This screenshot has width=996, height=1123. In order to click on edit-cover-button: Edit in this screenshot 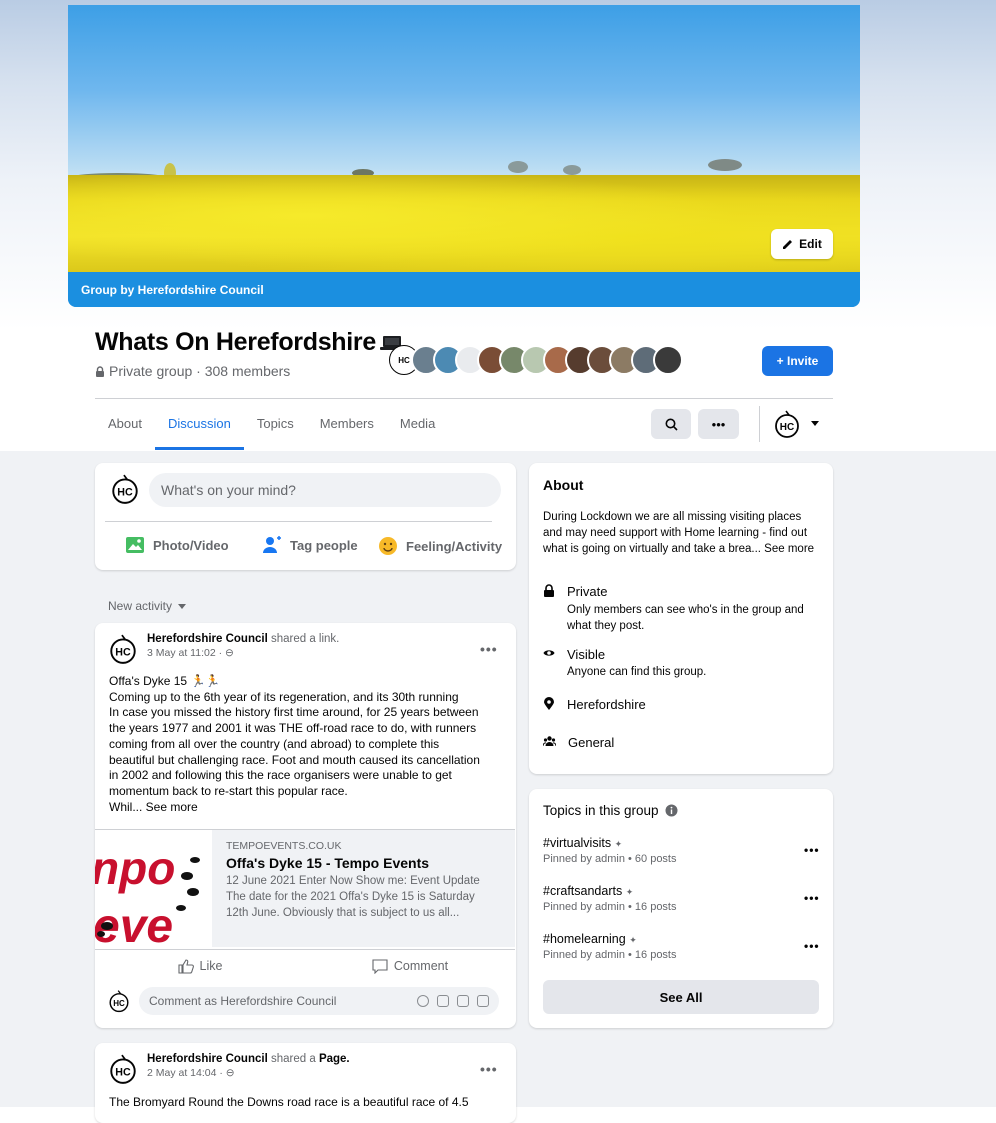, I will do `click(802, 244)`.